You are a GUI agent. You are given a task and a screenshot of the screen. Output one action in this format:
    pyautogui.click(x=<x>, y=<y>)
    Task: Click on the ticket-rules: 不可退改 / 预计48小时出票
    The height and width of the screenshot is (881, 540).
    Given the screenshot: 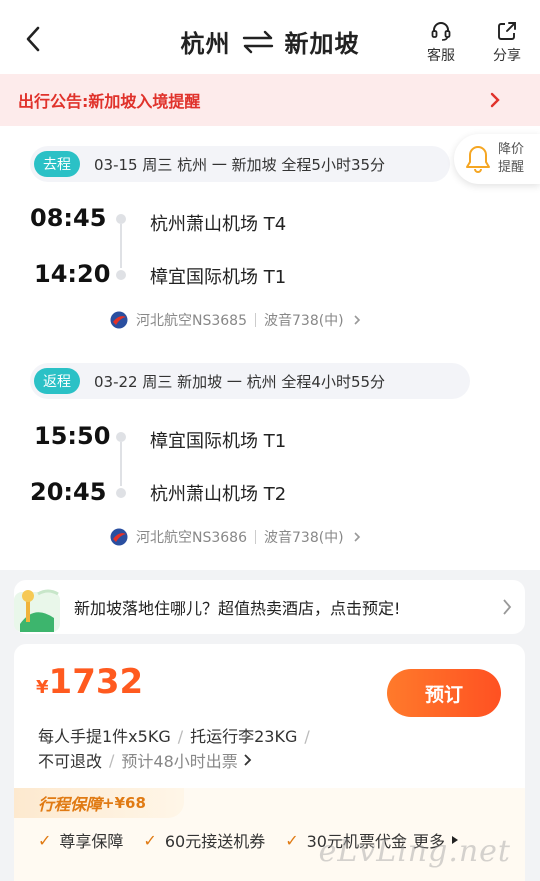 What is the action you would take?
    pyautogui.click(x=146, y=760)
    